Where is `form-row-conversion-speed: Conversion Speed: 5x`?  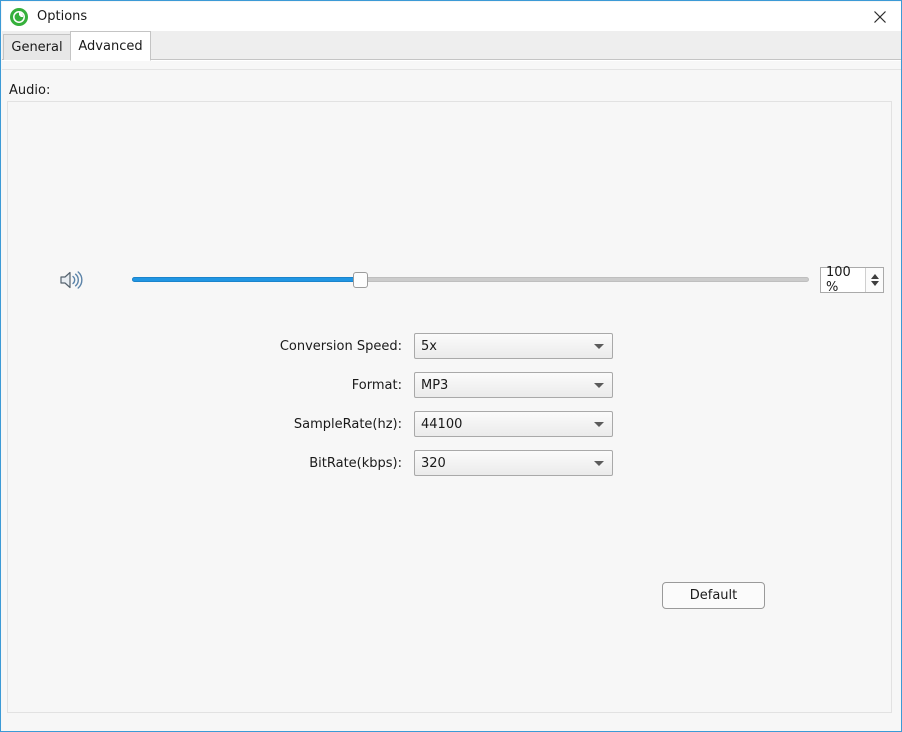
form-row-conversion-speed: Conversion Speed: 5x is located at coordinates (451, 352).